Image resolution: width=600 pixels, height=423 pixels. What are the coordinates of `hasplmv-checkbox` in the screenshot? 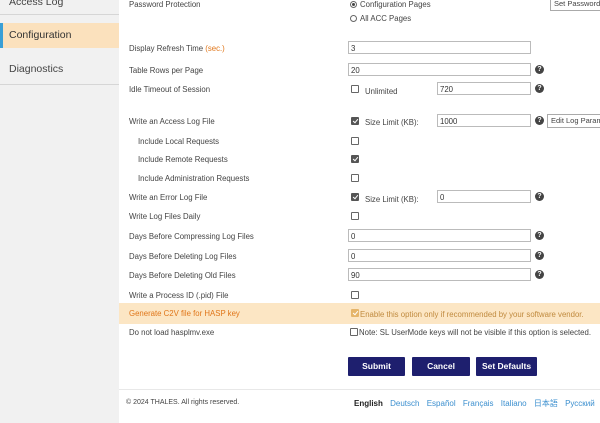 It's located at (354, 332).